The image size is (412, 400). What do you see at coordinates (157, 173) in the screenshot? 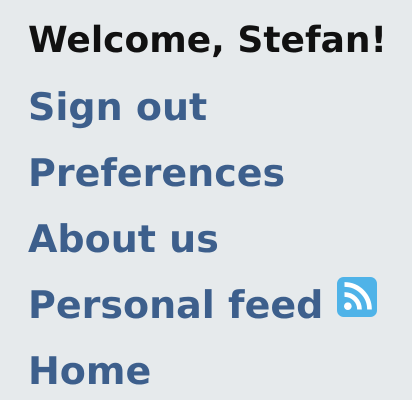
I see `nav-link: Preferences` at bounding box center [157, 173].